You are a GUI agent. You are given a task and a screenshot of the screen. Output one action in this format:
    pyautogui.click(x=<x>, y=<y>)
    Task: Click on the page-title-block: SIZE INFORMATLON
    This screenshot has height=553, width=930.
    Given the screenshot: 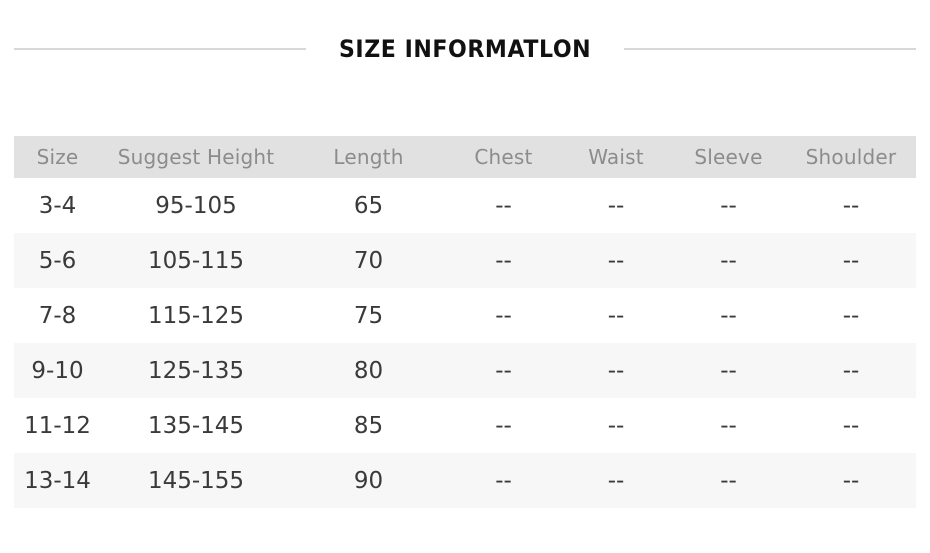 What is the action you would take?
    pyautogui.click(x=465, y=49)
    